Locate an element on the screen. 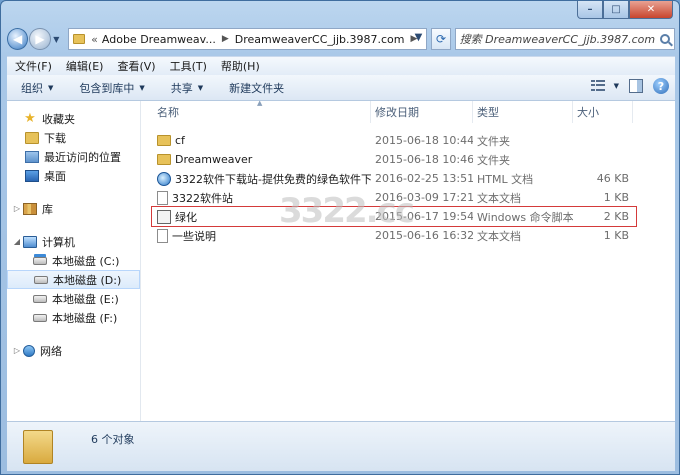 The height and width of the screenshot is (475, 680). highlight-box is located at coordinates (394, 216).